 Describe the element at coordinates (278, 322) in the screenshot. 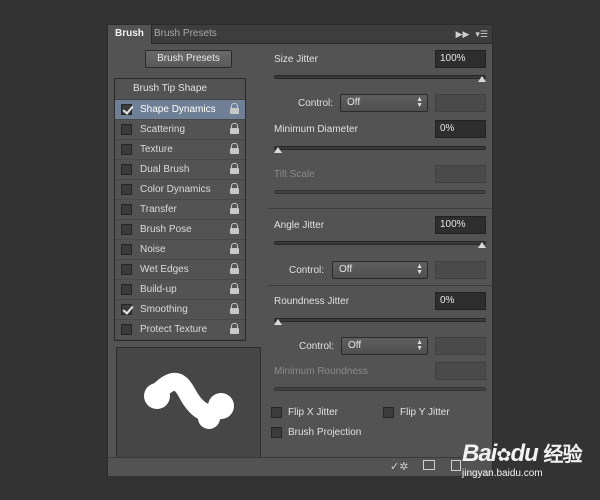

I see `roundness-jitter-slider-handle` at that location.